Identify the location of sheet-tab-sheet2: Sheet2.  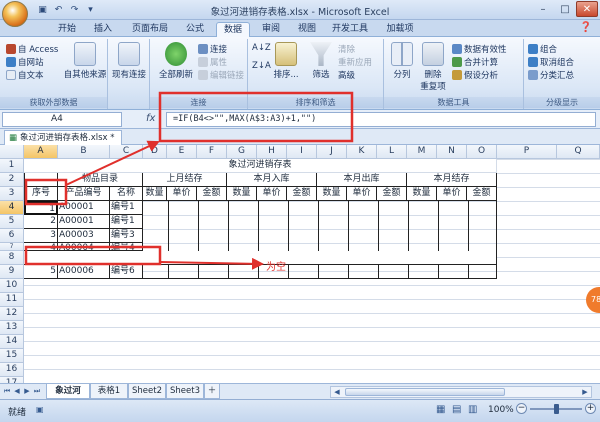
(147, 391).